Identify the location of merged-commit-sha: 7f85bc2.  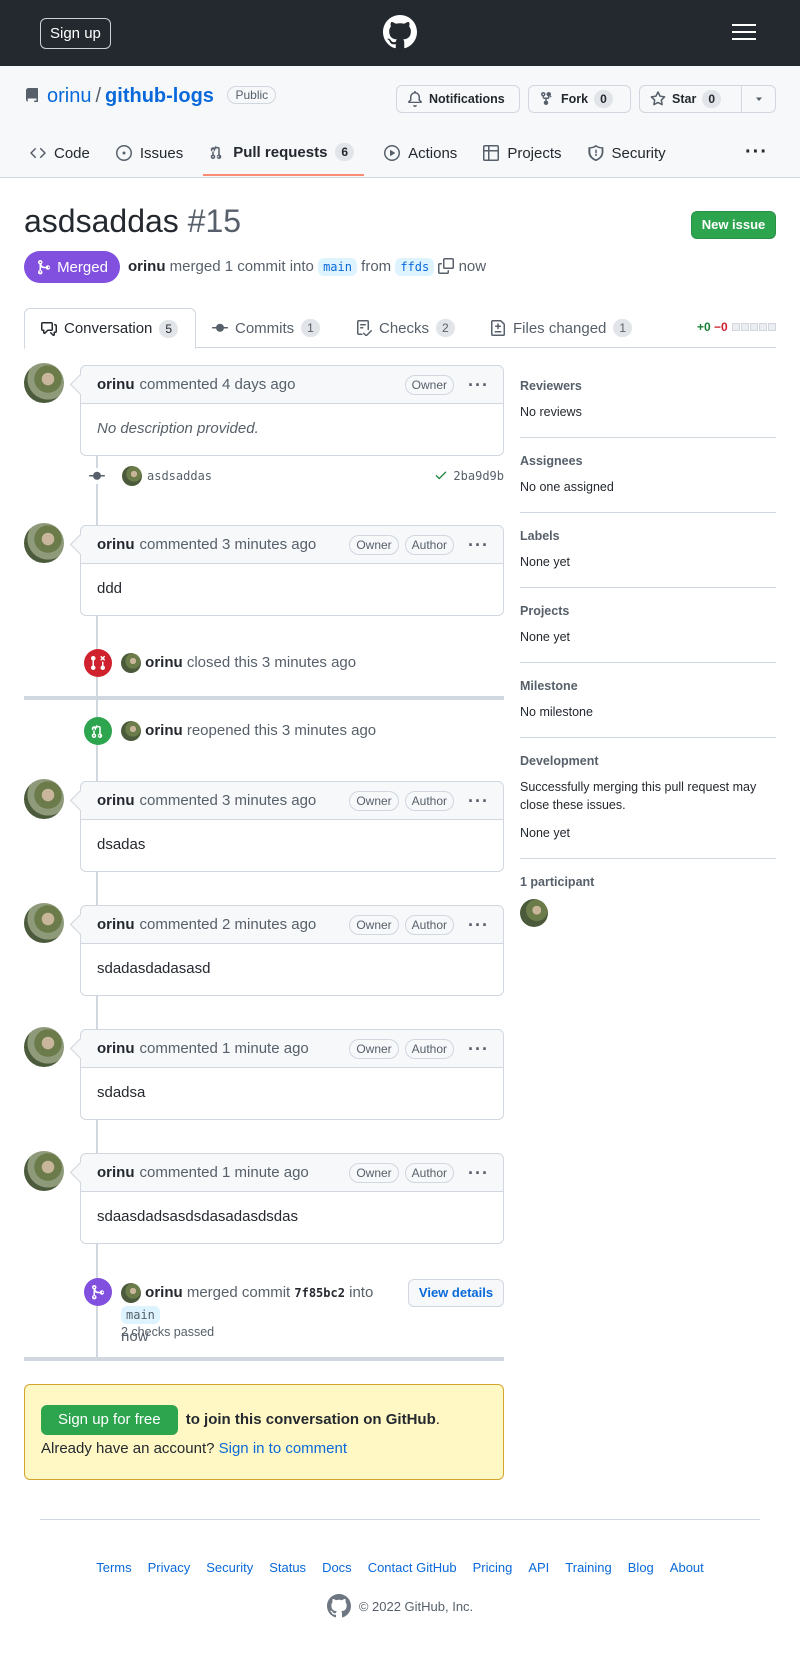
(319, 1293).